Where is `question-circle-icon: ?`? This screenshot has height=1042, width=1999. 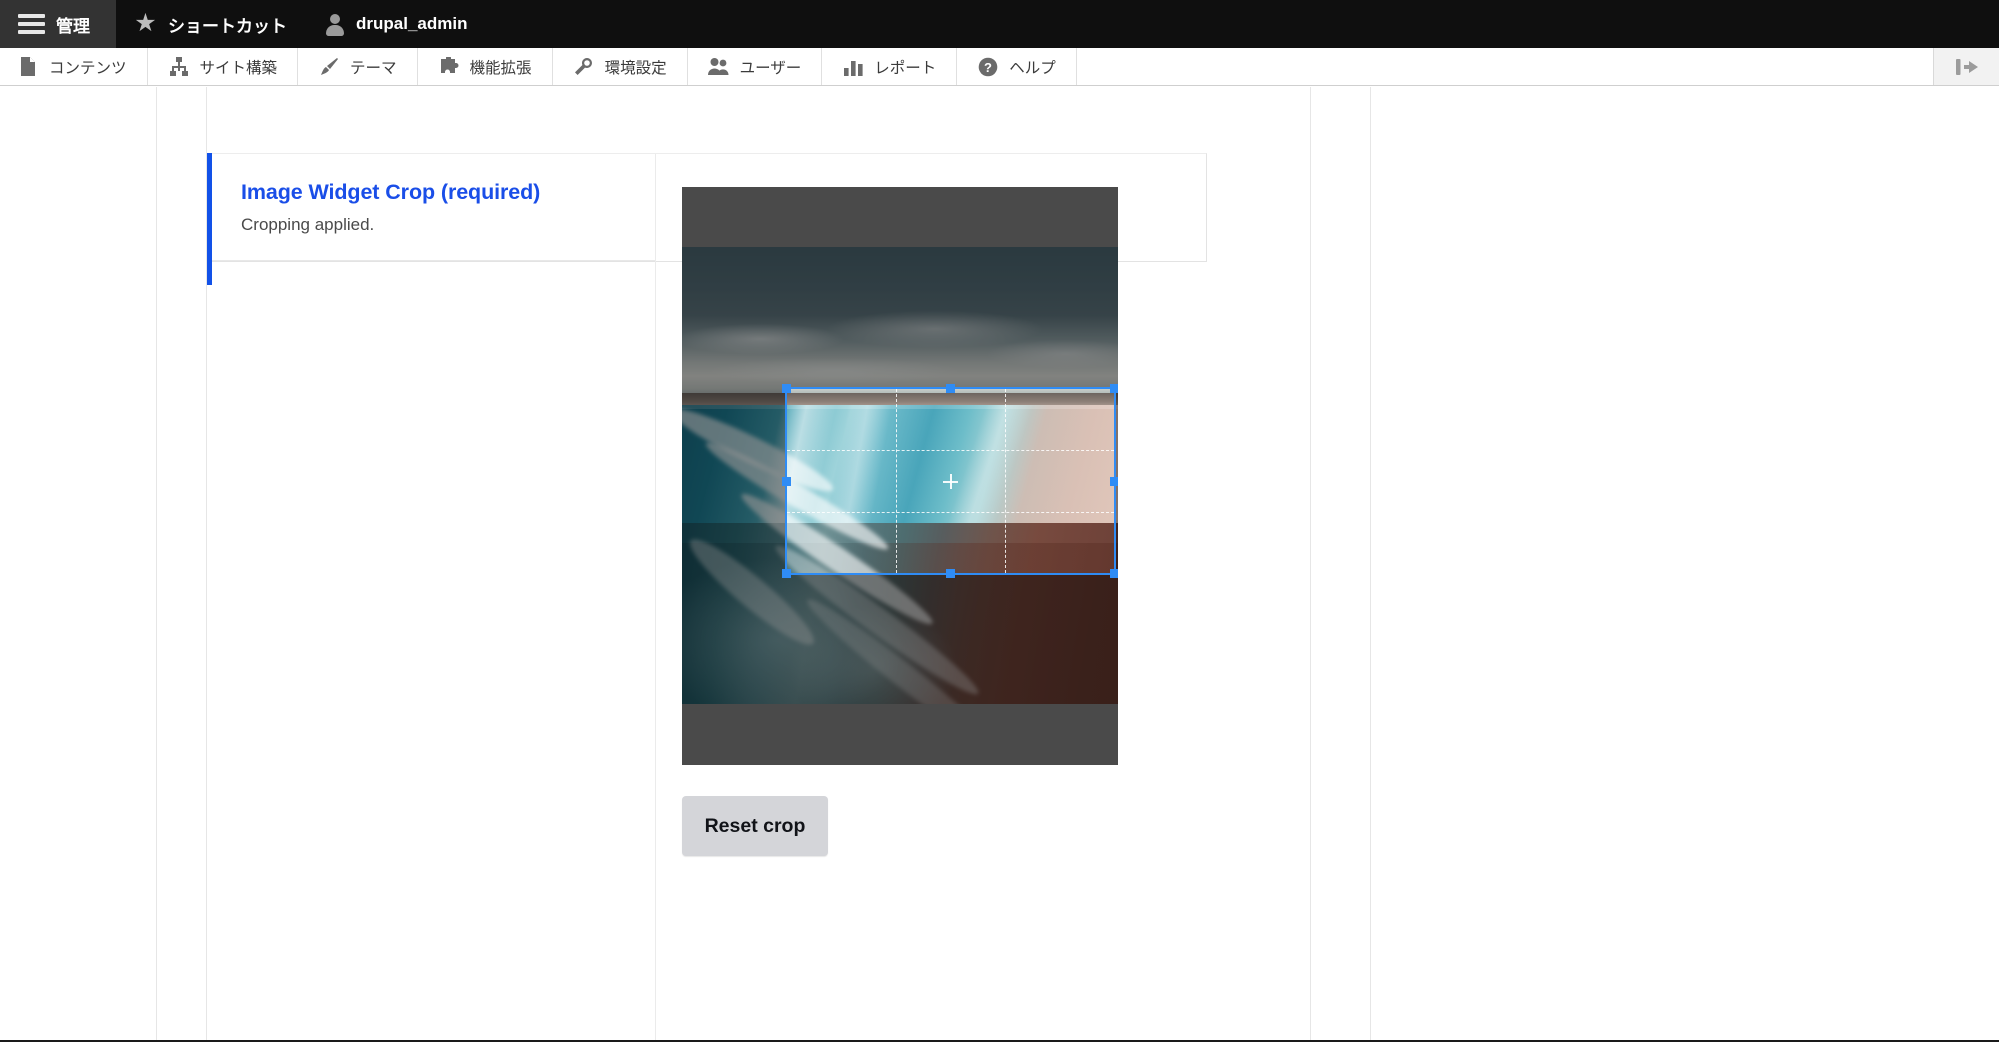
question-circle-icon: ? is located at coordinates (988, 67).